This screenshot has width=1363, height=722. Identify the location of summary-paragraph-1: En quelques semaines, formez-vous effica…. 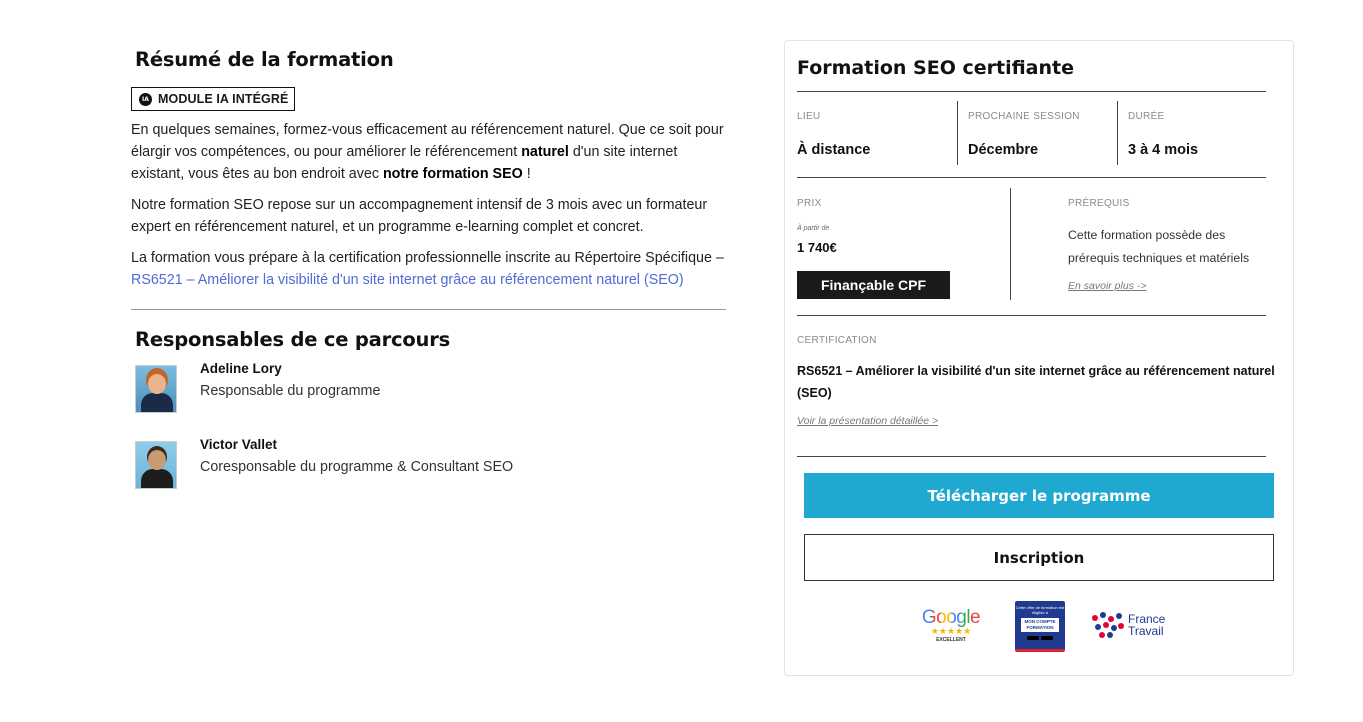
(428, 152).